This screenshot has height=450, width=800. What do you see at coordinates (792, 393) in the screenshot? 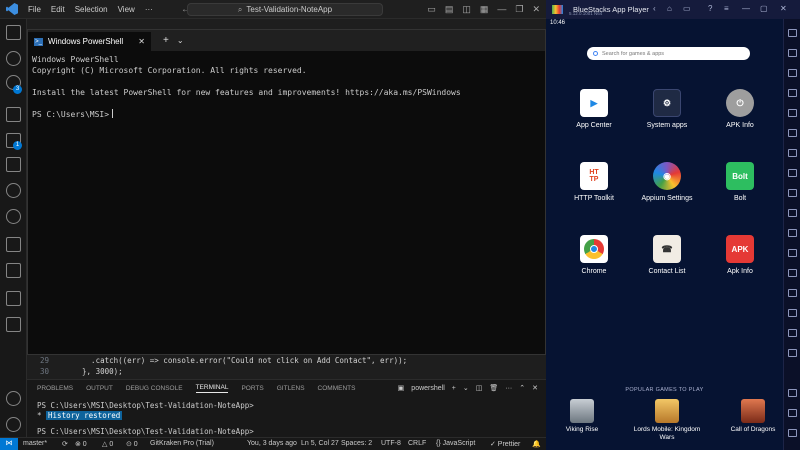
I see `settings-icon` at bounding box center [792, 393].